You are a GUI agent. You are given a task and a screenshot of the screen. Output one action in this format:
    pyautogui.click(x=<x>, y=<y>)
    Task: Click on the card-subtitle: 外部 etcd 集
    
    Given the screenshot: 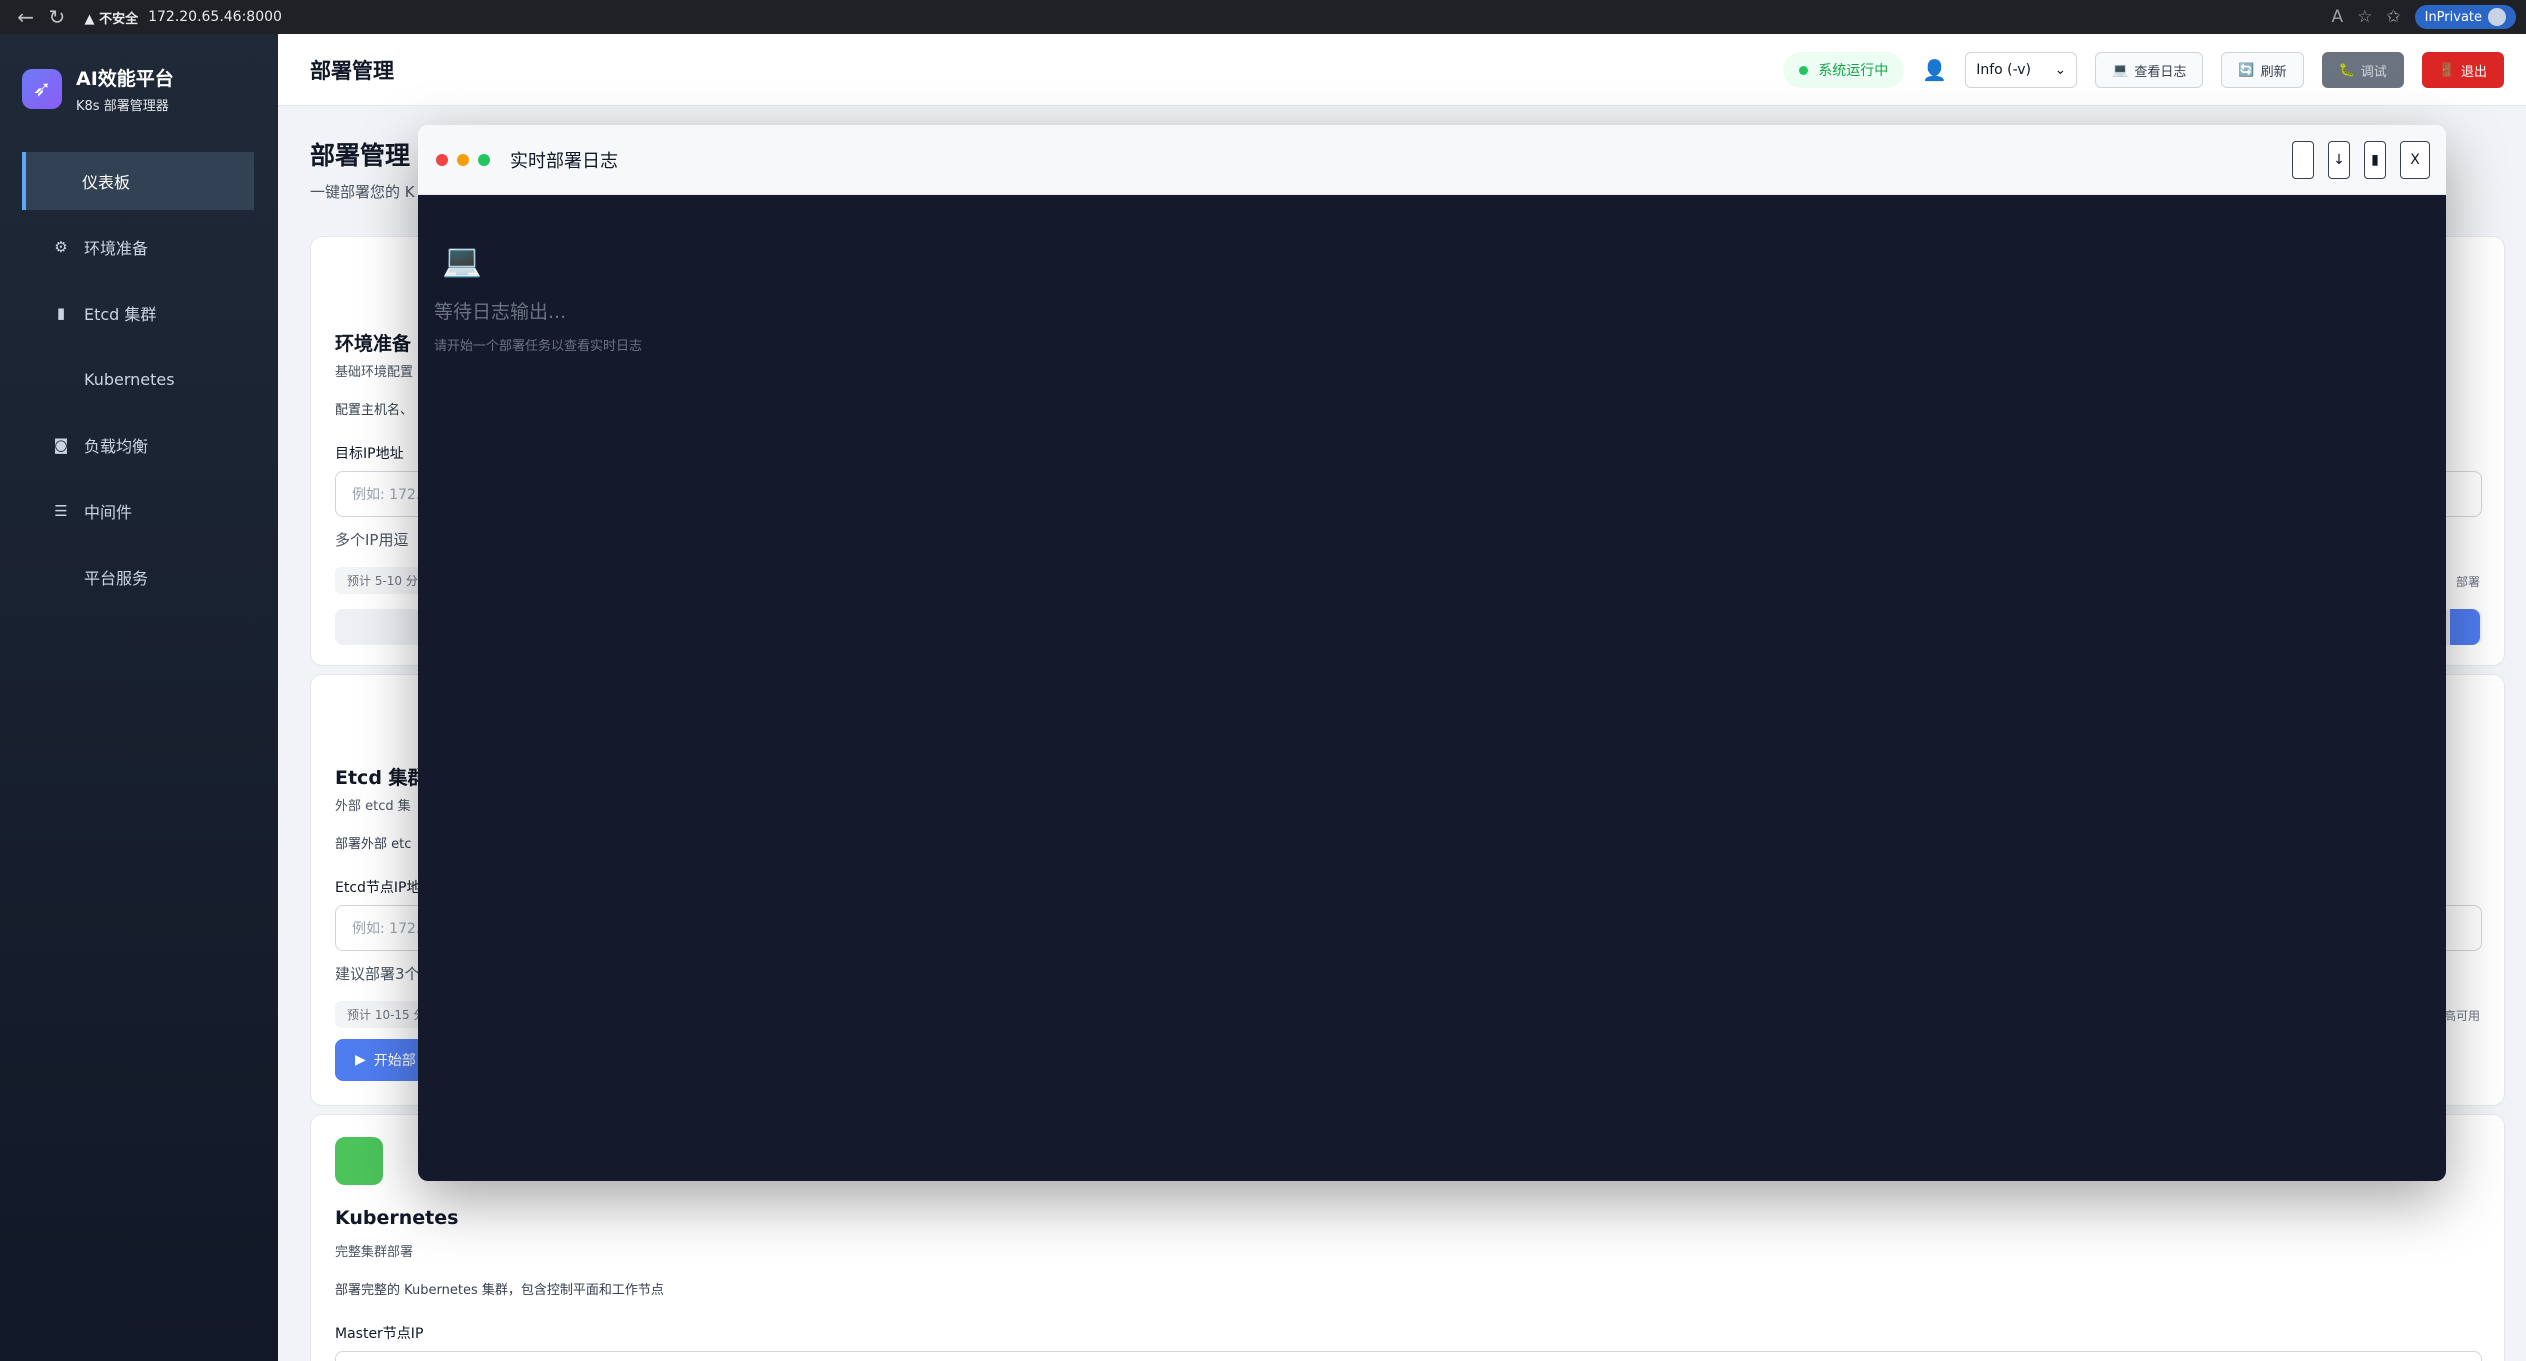 What is the action you would take?
    pyautogui.click(x=373, y=806)
    